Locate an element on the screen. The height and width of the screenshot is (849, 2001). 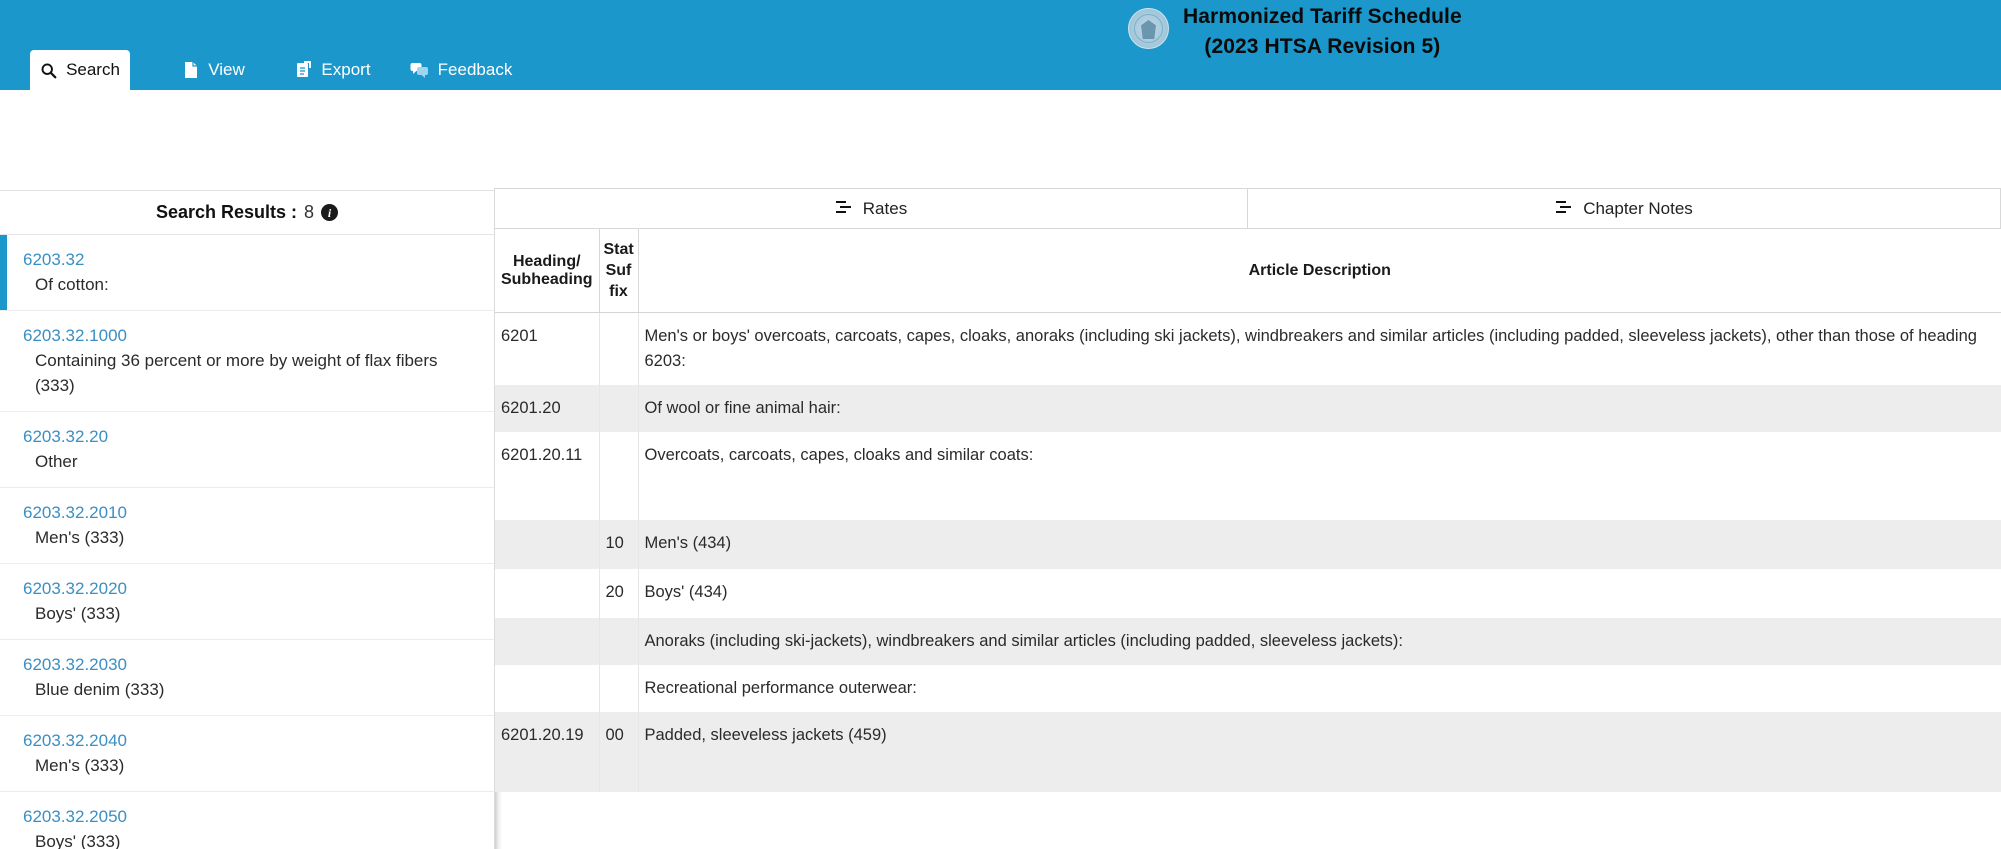
cell-heading-subheading: 6201.20.19 is located at coordinates (547, 752).